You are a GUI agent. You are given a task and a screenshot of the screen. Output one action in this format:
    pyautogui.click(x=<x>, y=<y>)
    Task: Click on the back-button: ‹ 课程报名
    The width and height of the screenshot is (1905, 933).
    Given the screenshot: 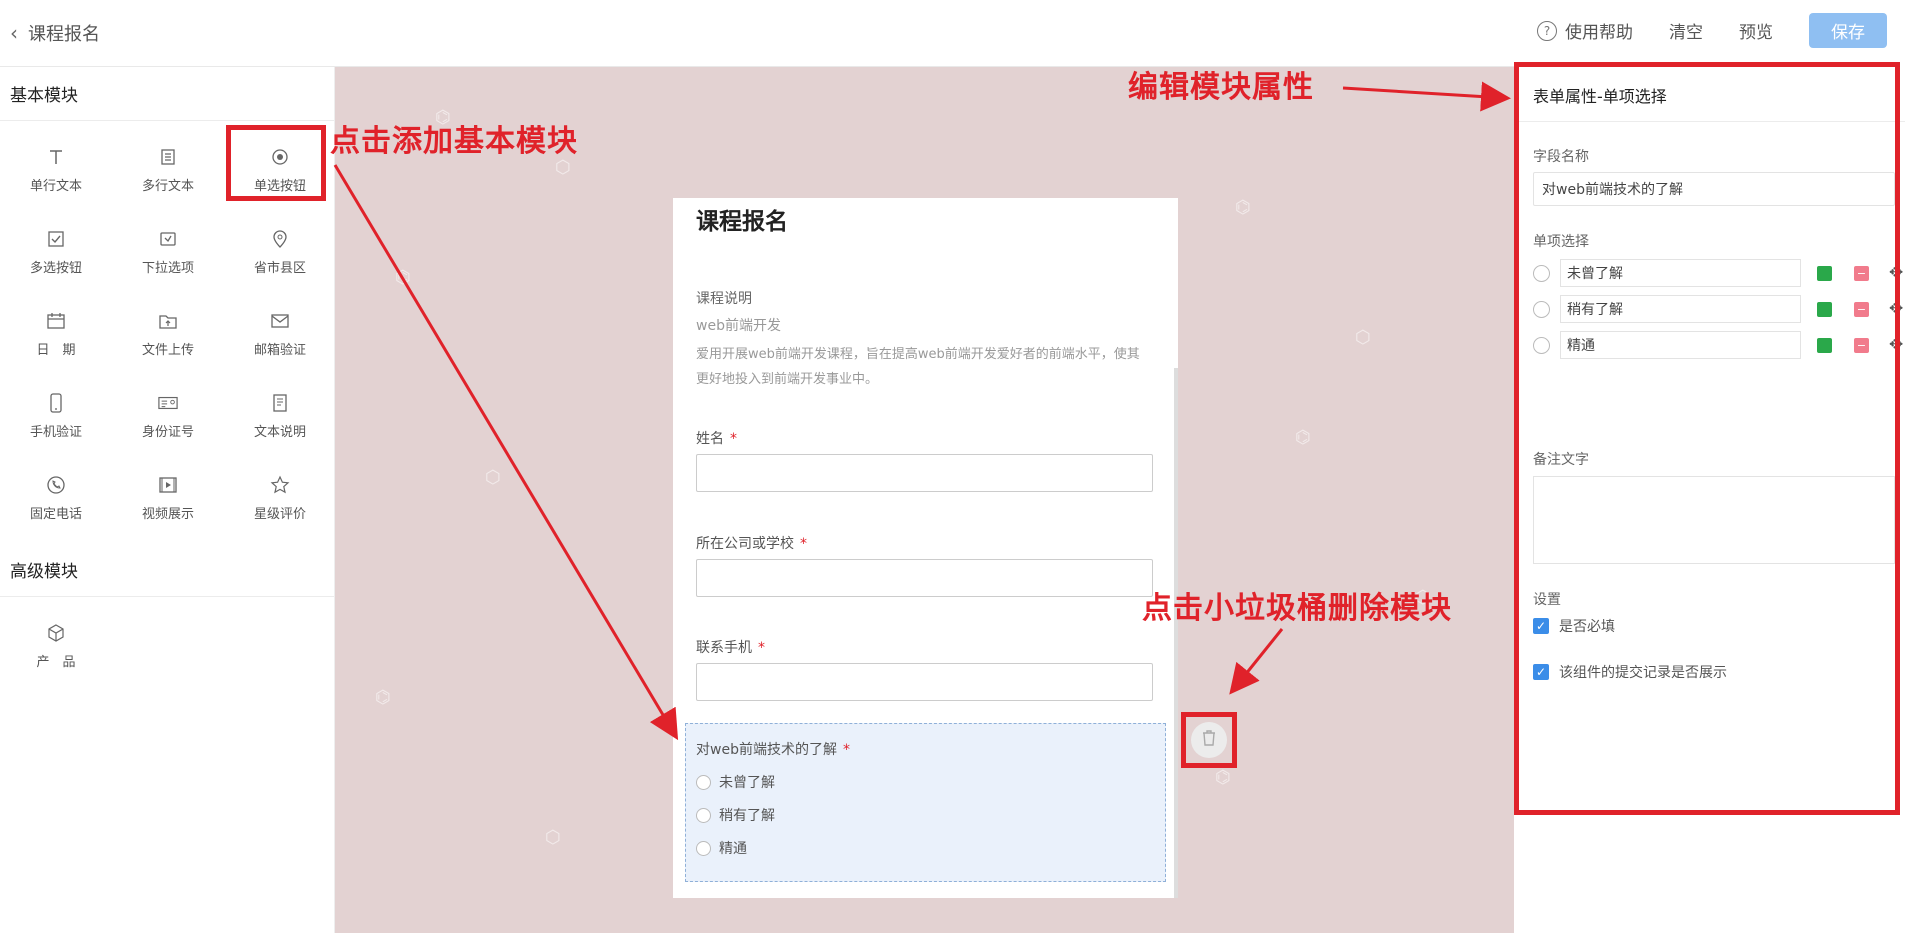 What is the action you would take?
    pyautogui.click(x=55, y=33)
    